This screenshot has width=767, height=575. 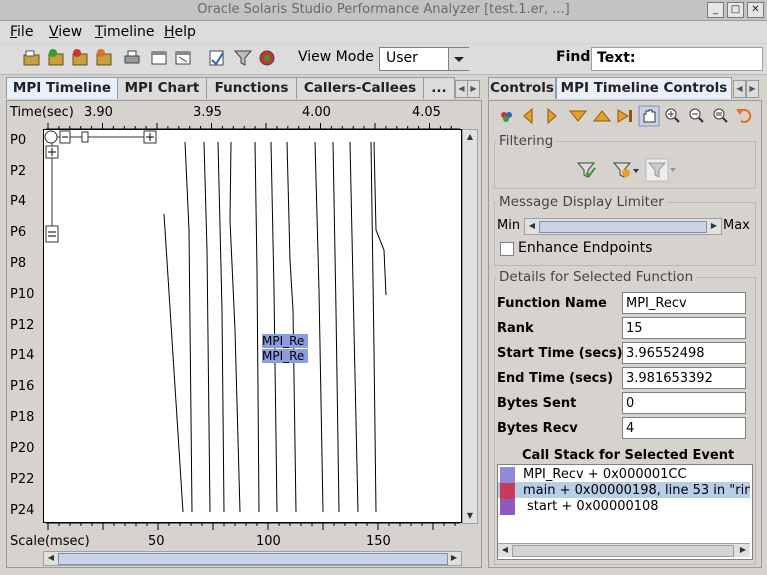 What do you see at coordinates (684, 378) in the screenshot?
I see `end-time-field: 3.981653392` at bounding box center [684, 378].